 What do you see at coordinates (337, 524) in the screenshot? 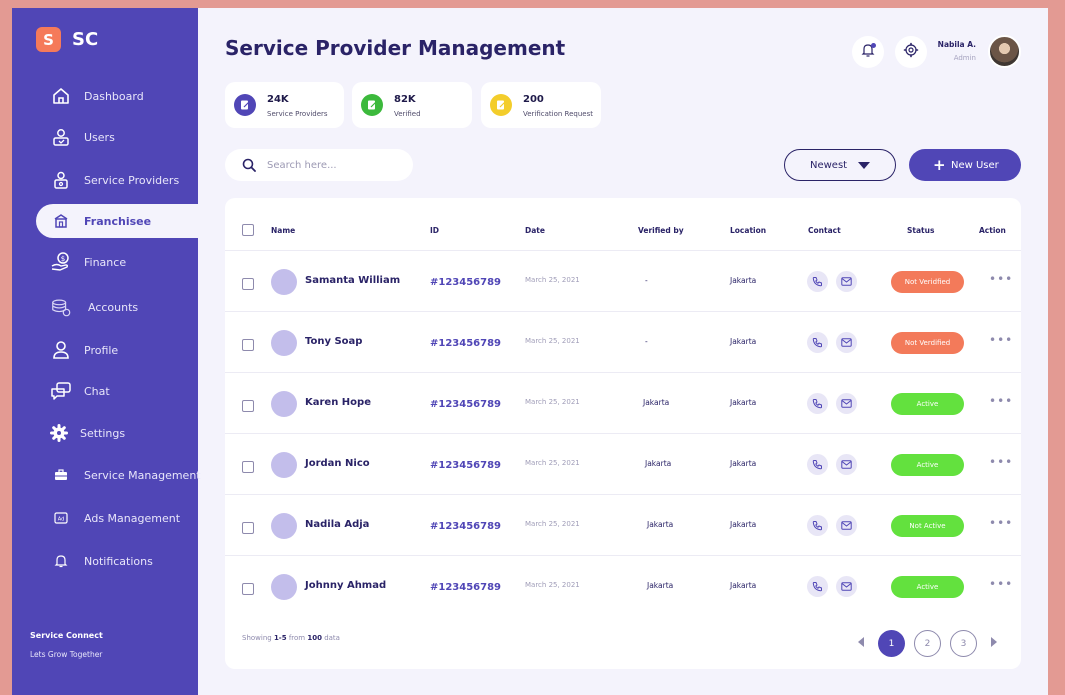
I see `row-name: Nadila Adja` at bounding box center [337, 524].